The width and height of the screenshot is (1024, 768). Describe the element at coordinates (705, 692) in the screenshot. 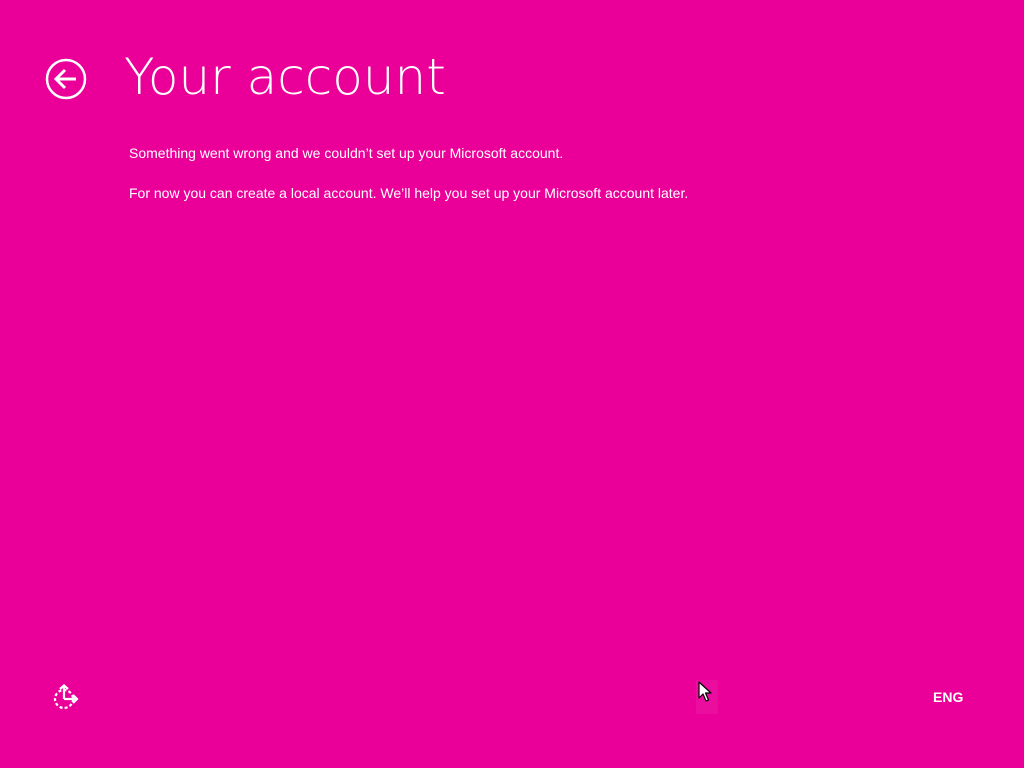

I see `mouse-pointer-icon` at that location.